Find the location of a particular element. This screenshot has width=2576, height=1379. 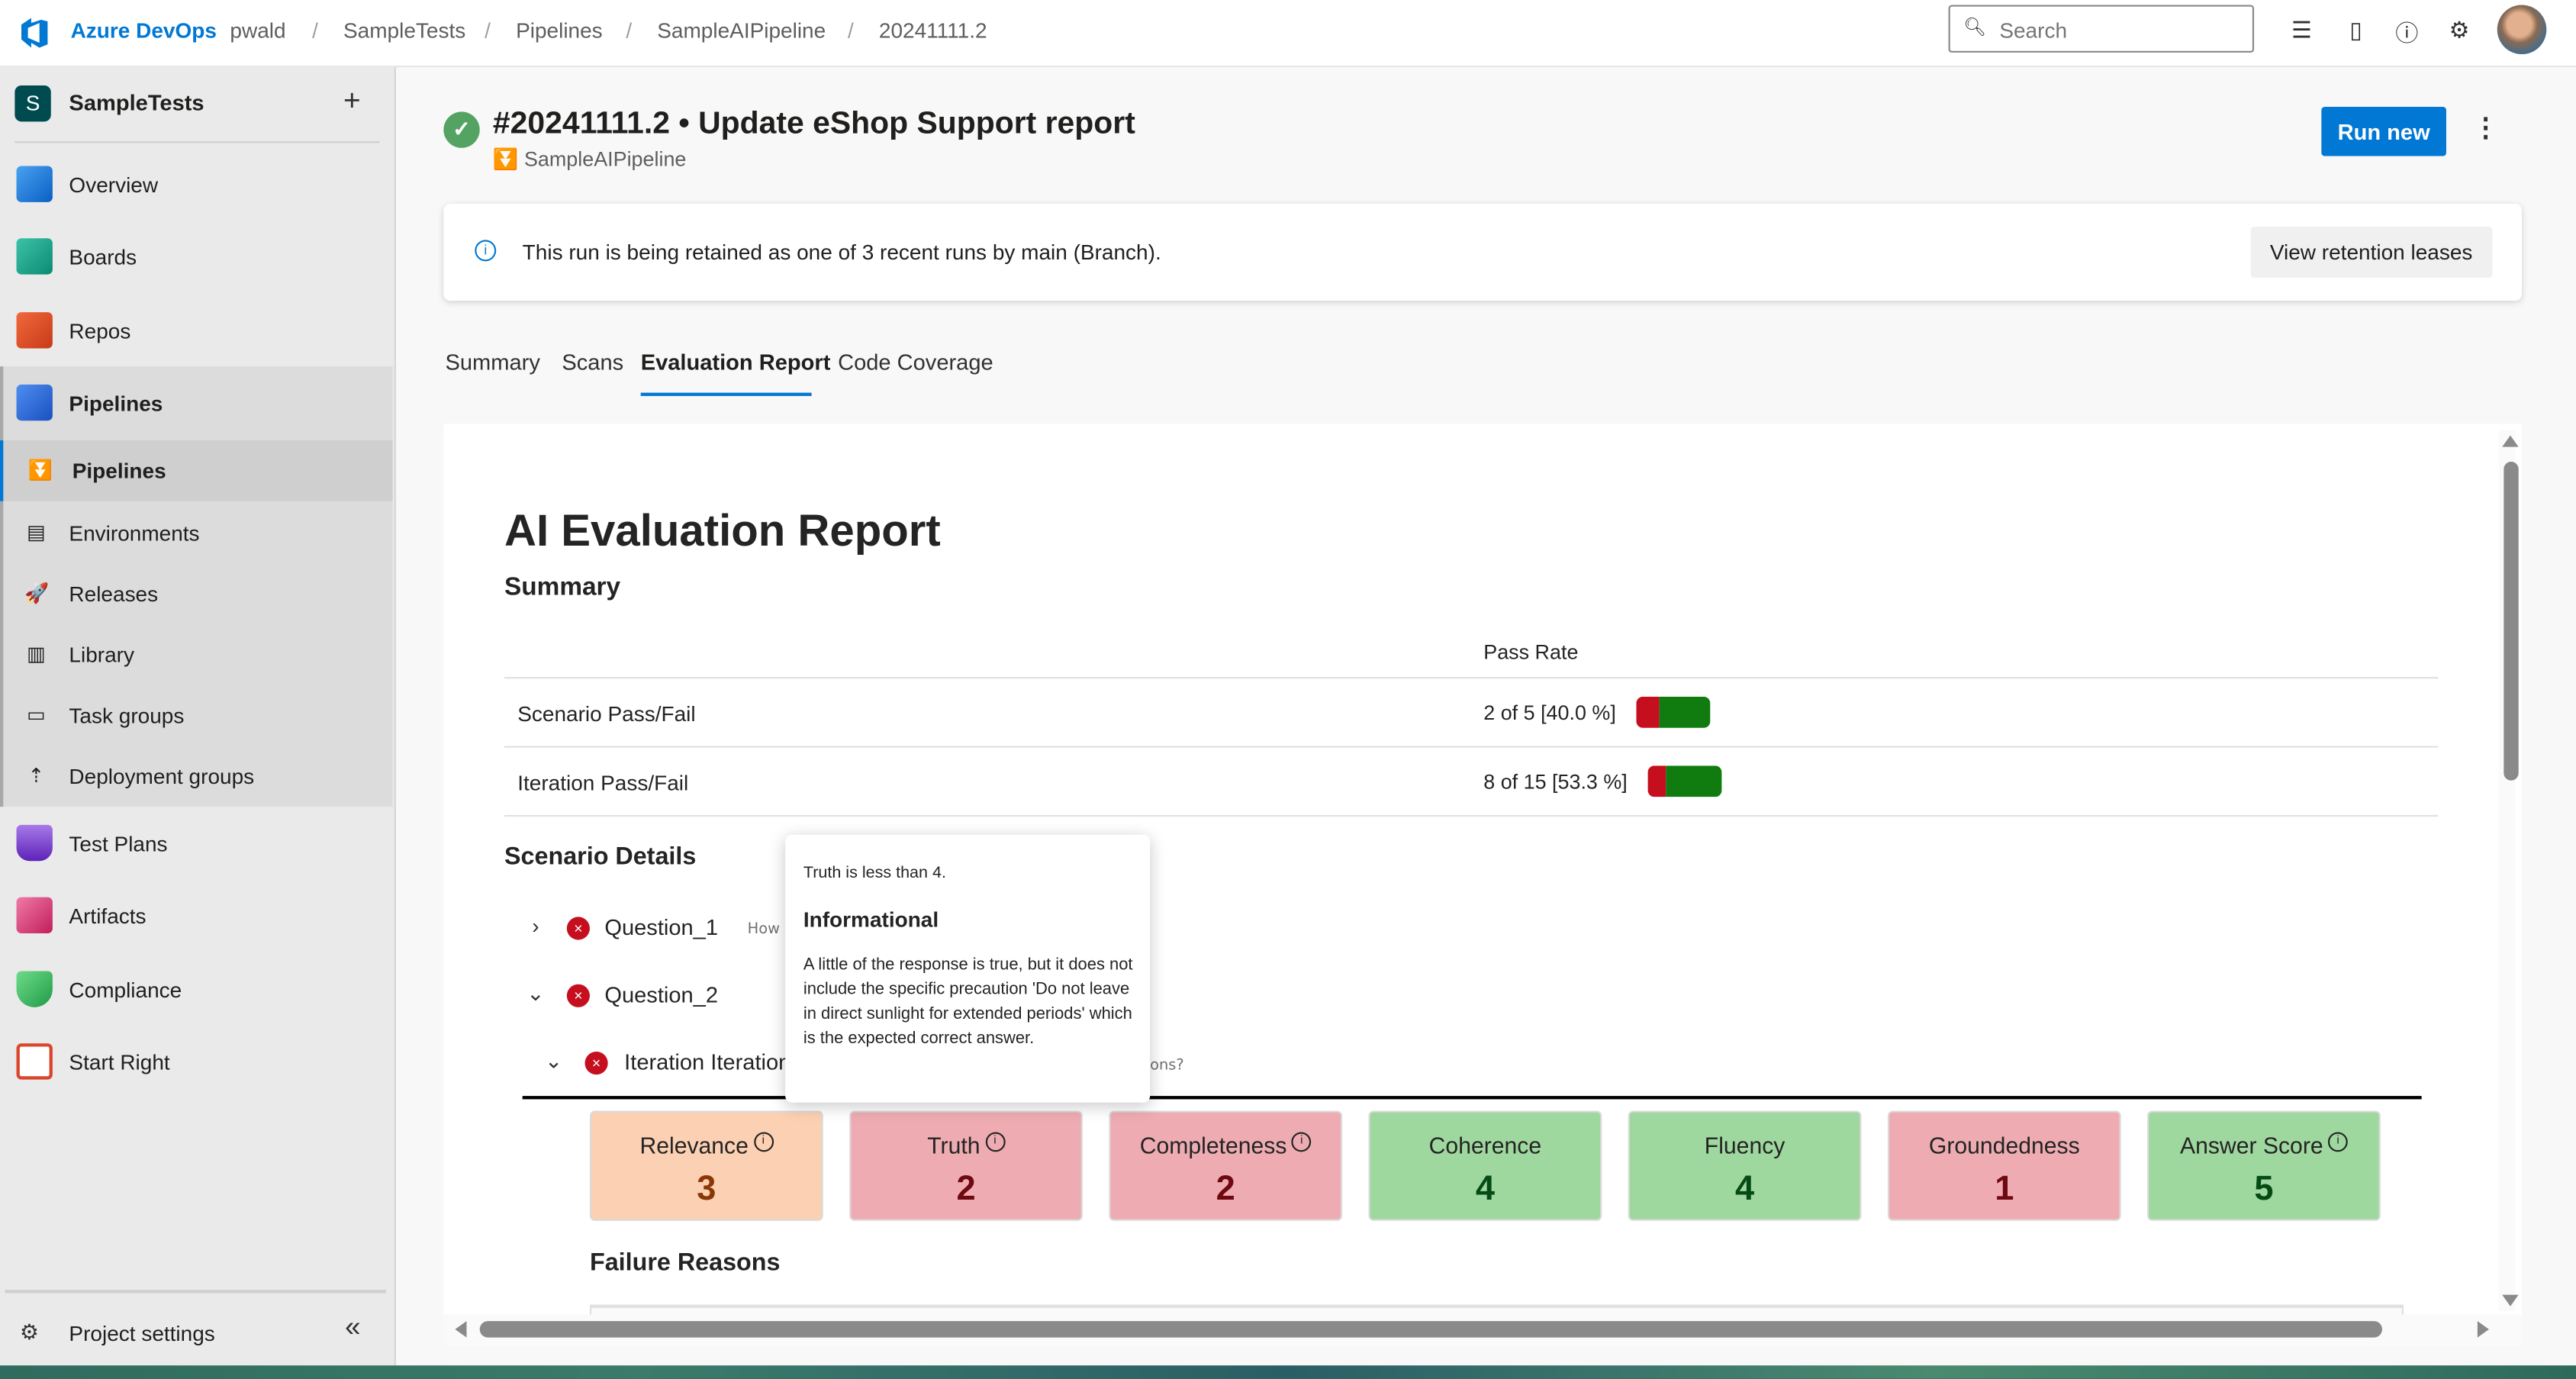

breadcrumb-run: 20241111.2 is located at coordinates (933, 31).